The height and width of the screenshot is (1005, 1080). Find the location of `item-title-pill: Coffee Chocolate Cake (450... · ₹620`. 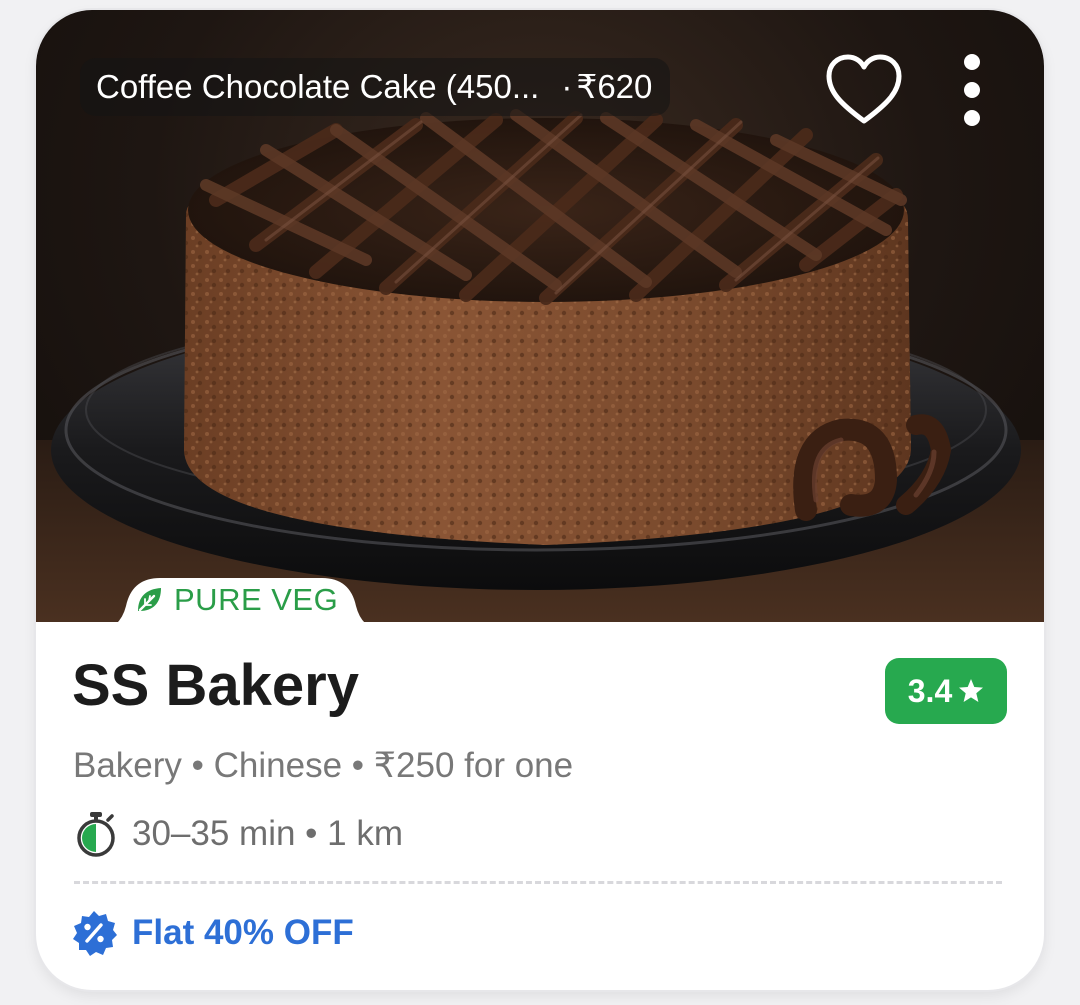

item-title-pill: Coffee Chocolate Cake (450... · ₹620 is located at coordinates (375, 87).